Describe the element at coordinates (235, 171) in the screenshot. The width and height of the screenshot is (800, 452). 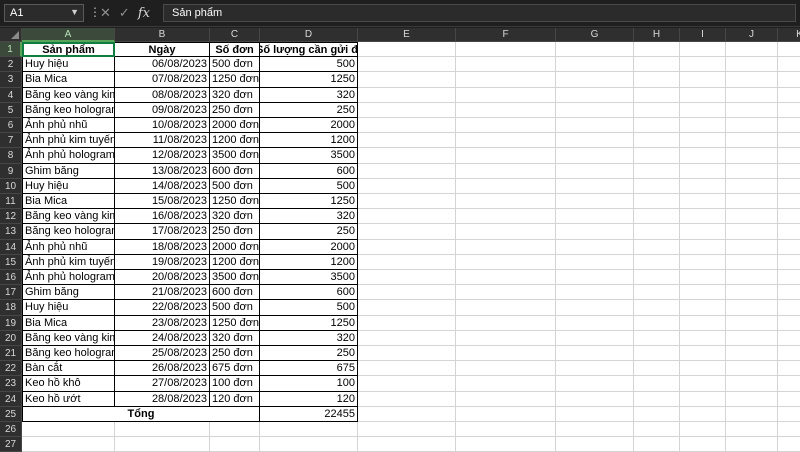
I see `cell-c9: 600 đơn` at that location.